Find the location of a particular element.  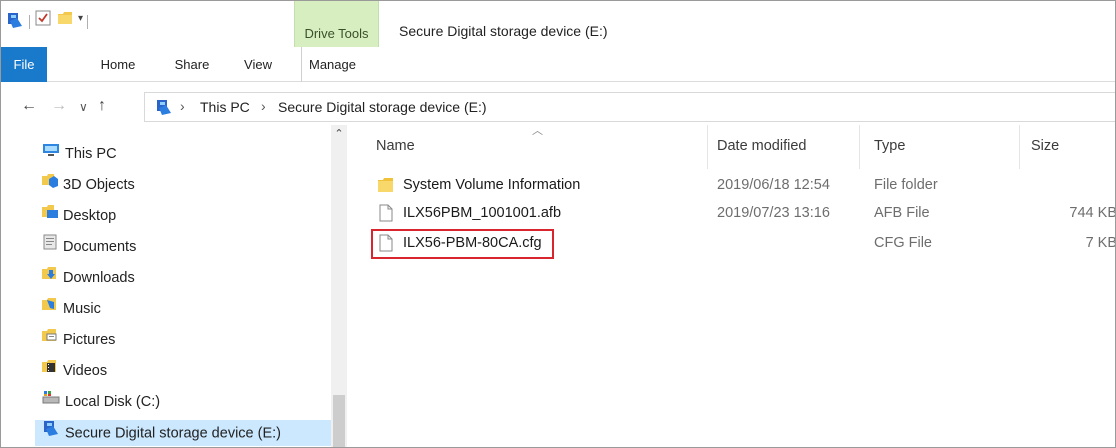

customize-toolbar-dropdown-icon: ▾ is located at coordinates (80, 18).